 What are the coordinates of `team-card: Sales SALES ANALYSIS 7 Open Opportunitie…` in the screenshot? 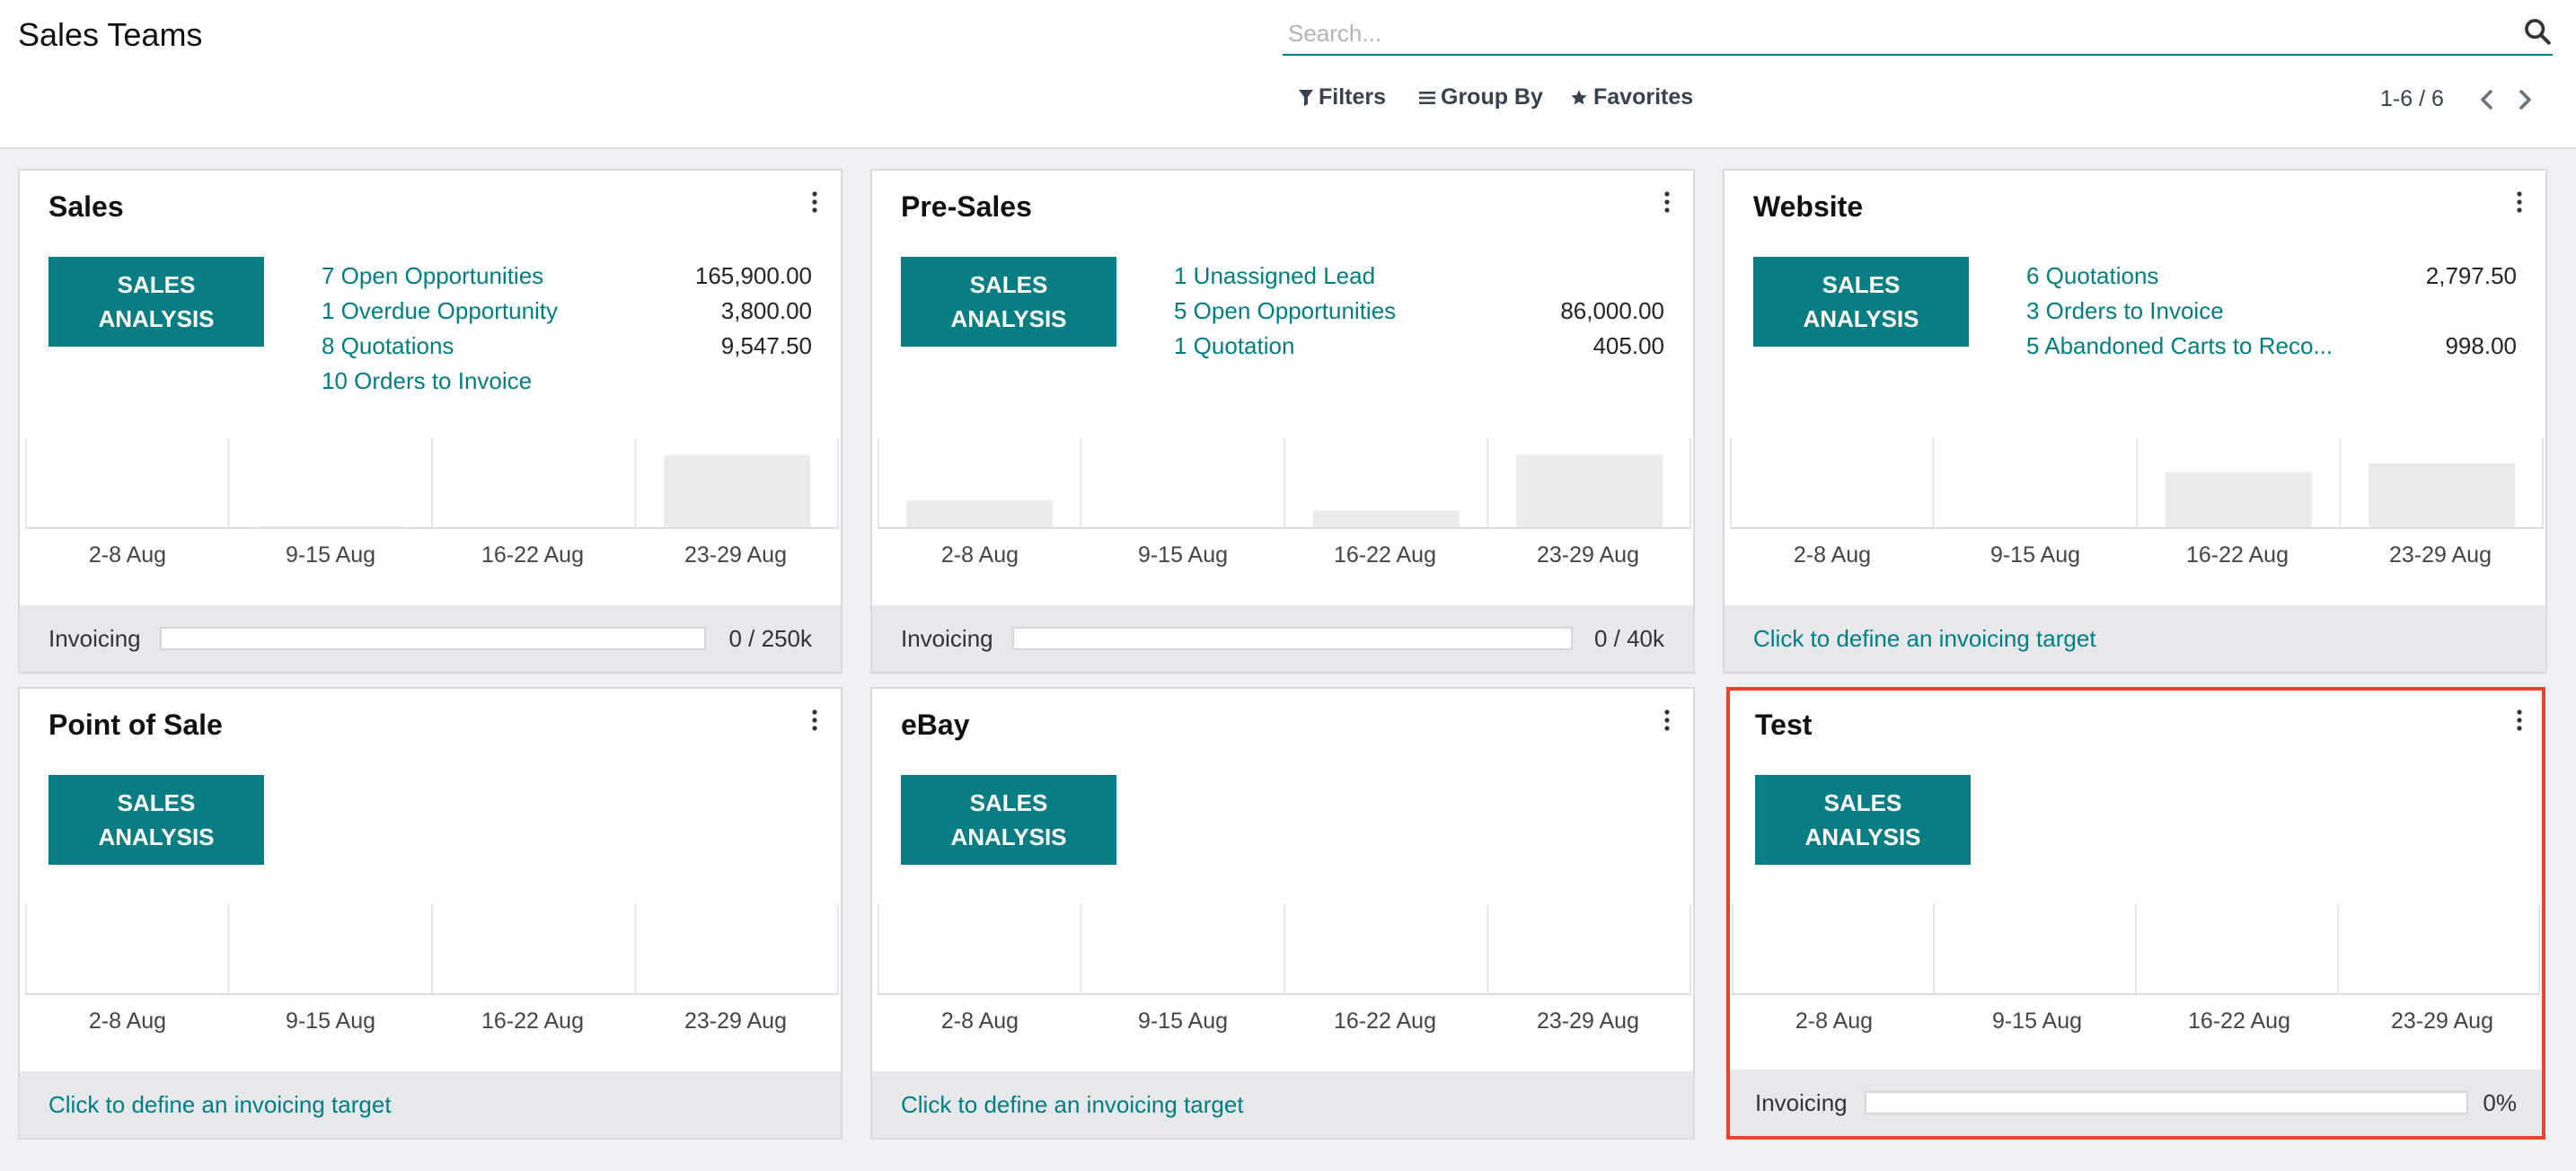 It's located at (430, 421).